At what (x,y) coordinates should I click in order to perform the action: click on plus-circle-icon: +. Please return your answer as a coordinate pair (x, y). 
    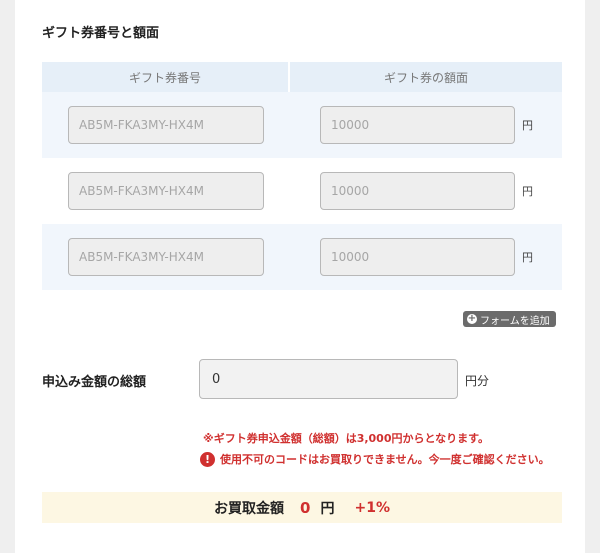
    Looking at the image, I should click on (472, 318).